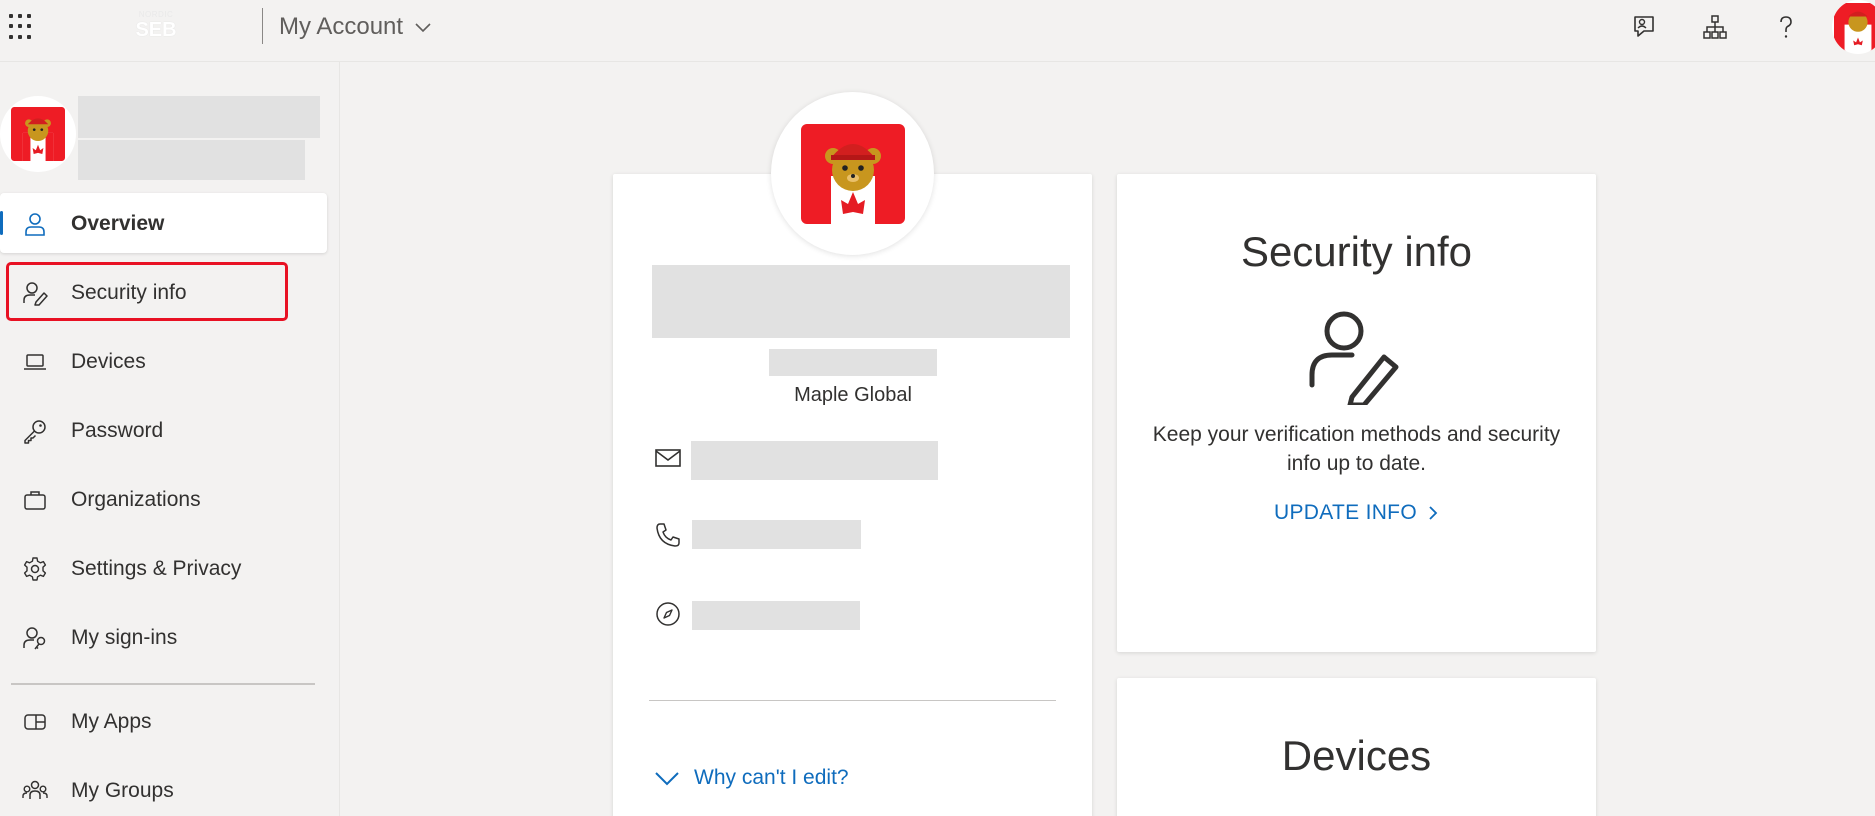 This screenshot has width=1875, height=816. Describe the element at coordinates (1345, 512) in the screenshot. I see `update-info-label: UPDATE INFO` at that location.